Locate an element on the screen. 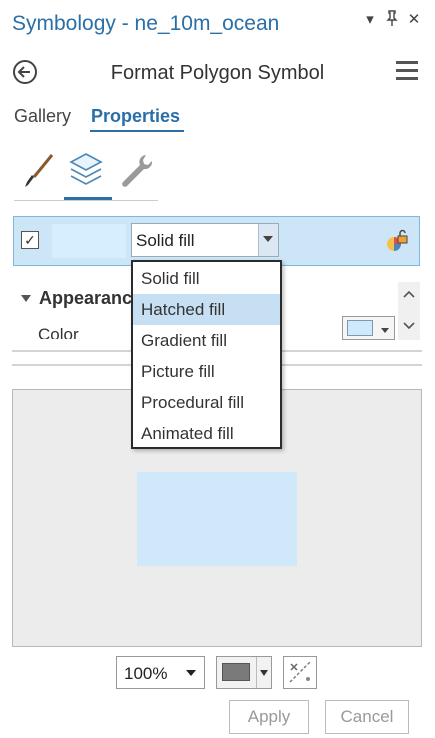  icon-tab-indicator is located at coordinates (88, 198).